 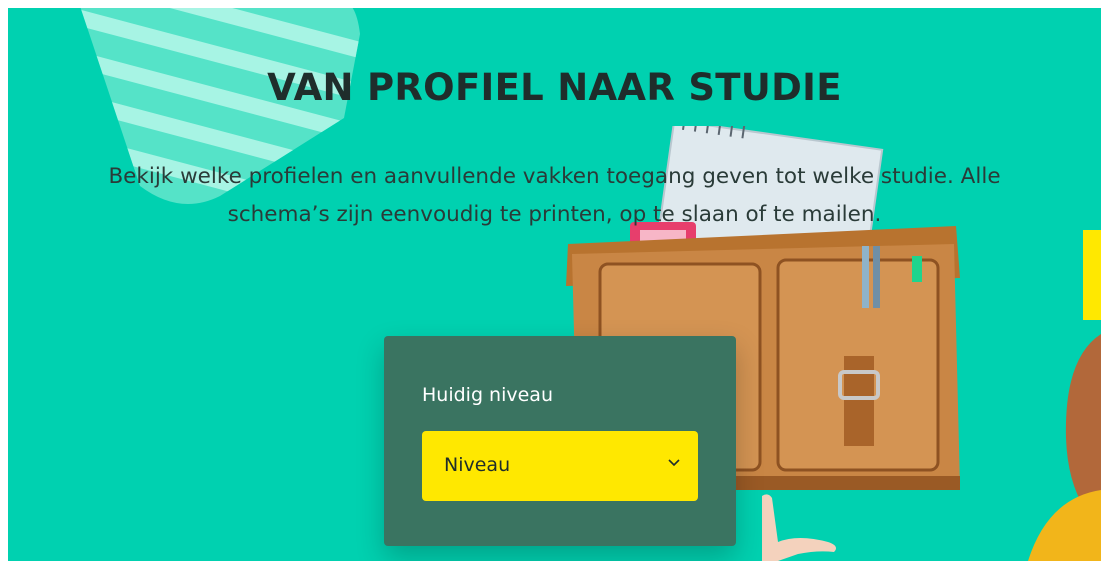 I want to click on person-image, so click(x=1064, y=395).